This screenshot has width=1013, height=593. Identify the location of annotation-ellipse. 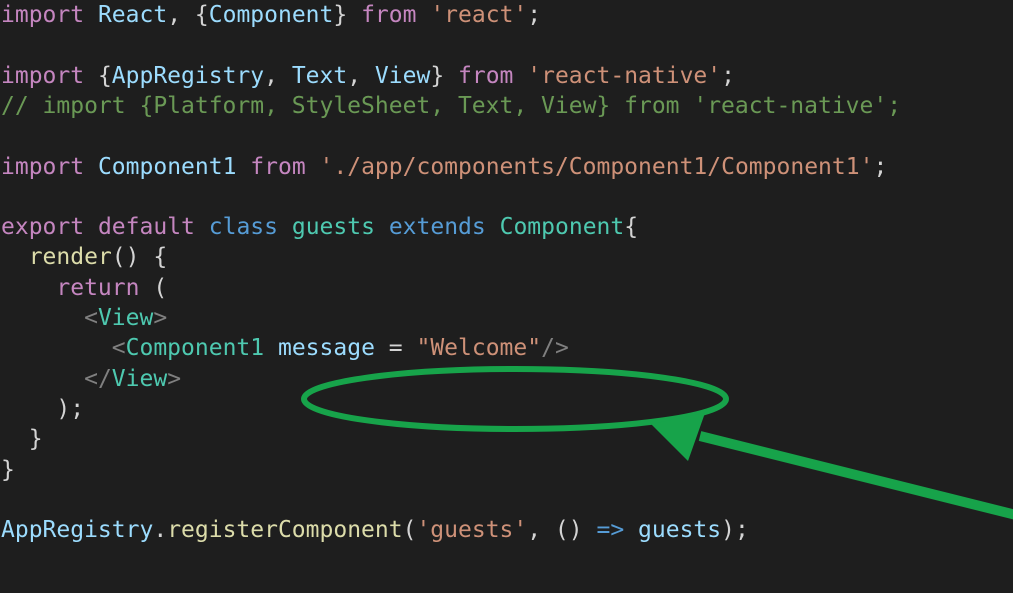
(515, 399).